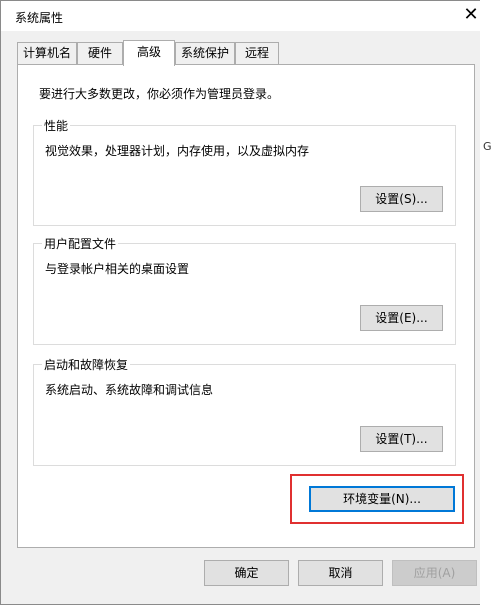 This screenshot has width=493, height=605. Describe the element at coordinates (205, 53) in the screenshot. I see `tab-system-protection: 系统保护` at that location.